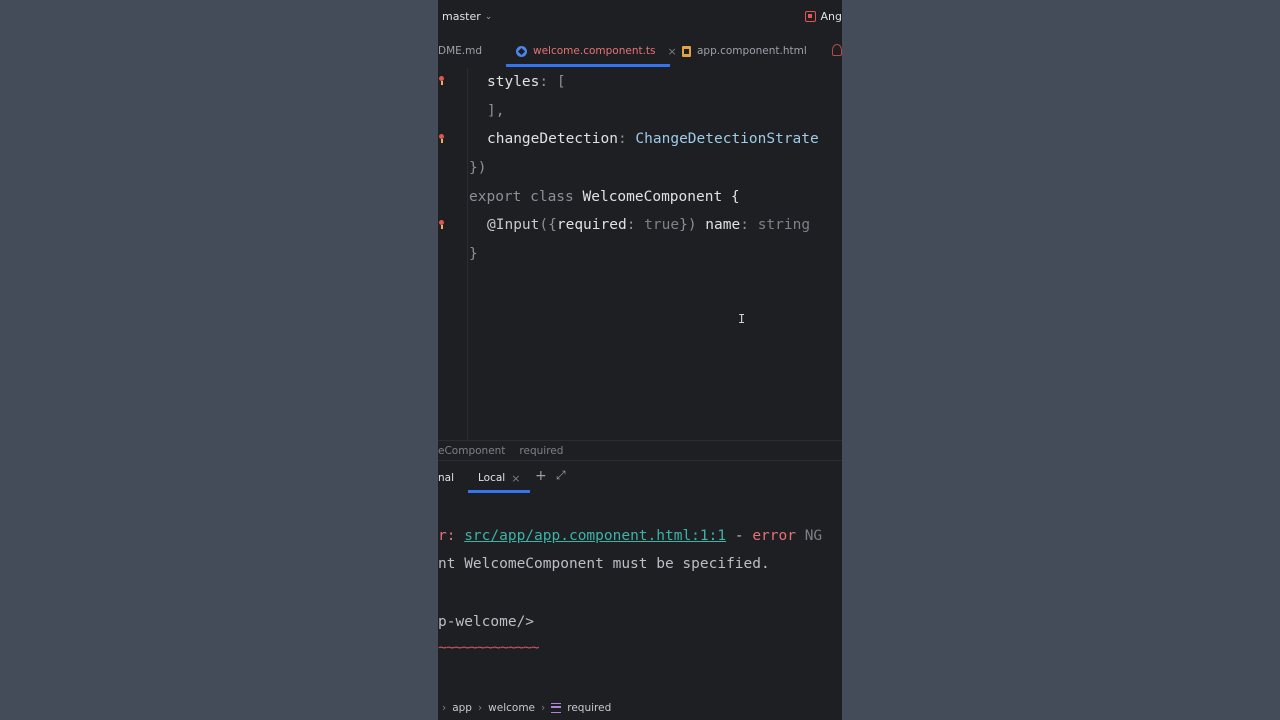  Describe the element at coordinates (649, 225) in the screenshot. I see `code-line: @Input({required: true}) name: string` at that location.